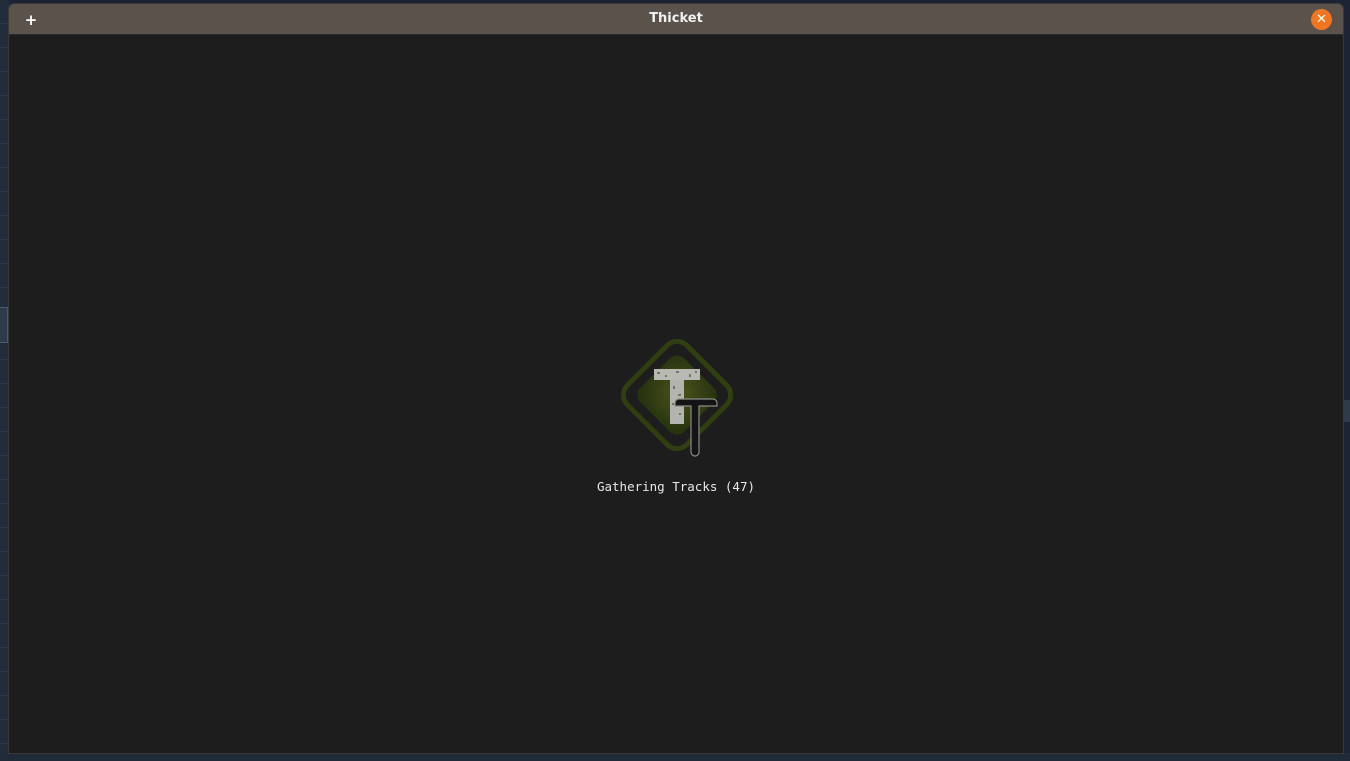  Describe the element at coordinates (677, 397) in the screenshot. I see `thicket-logo-icon` at that location.